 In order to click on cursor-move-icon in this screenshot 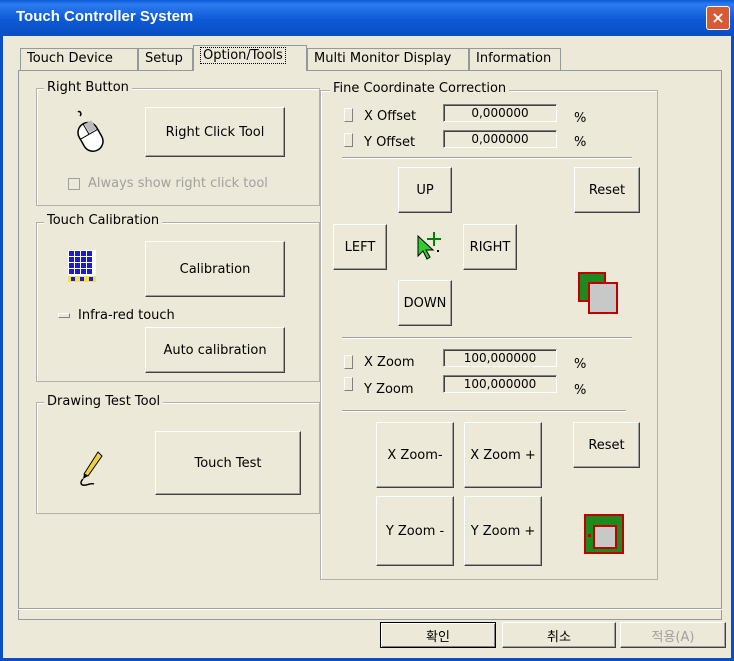, I will do `click(428, 246)`.